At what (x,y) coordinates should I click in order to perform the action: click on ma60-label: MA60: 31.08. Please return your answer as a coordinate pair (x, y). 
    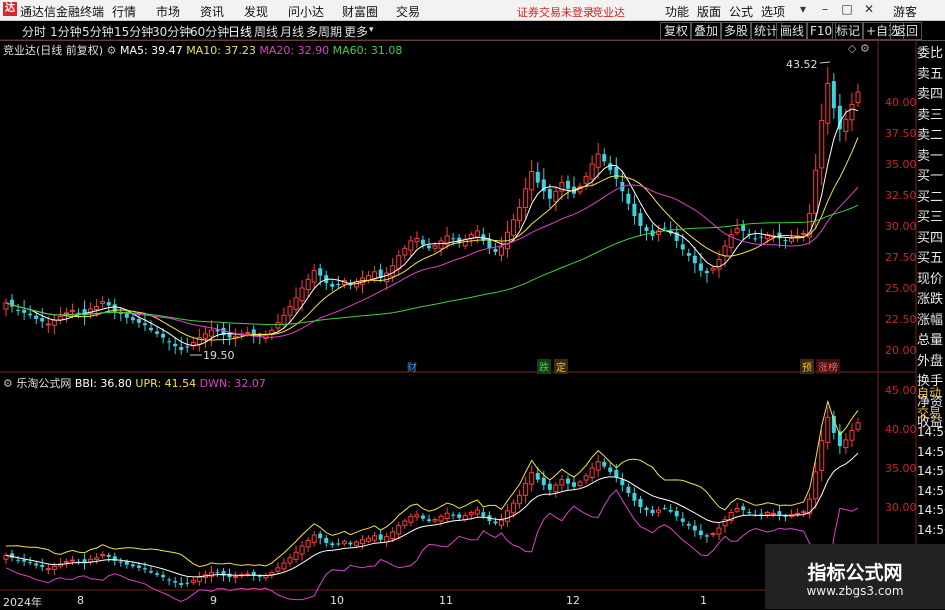
    Looking at the image, I should click on (367, 50).